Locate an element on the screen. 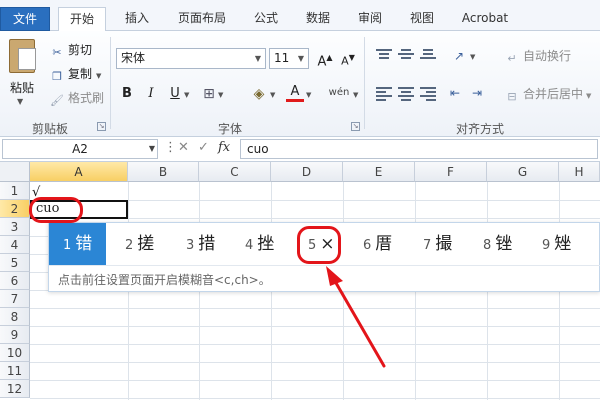  annotation-arrow-icon is located at coordinates (356, 317).